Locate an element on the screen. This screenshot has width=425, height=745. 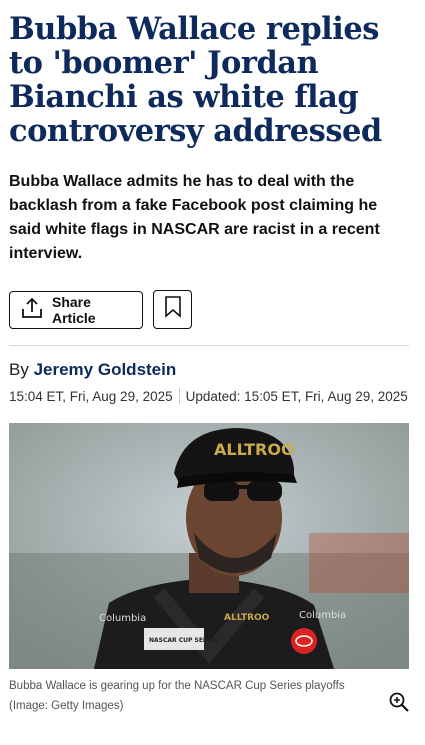
updated-date: Updated: 15:05 ET, Fri, Aug 29, 2025 is located at coordinates (296, 396).